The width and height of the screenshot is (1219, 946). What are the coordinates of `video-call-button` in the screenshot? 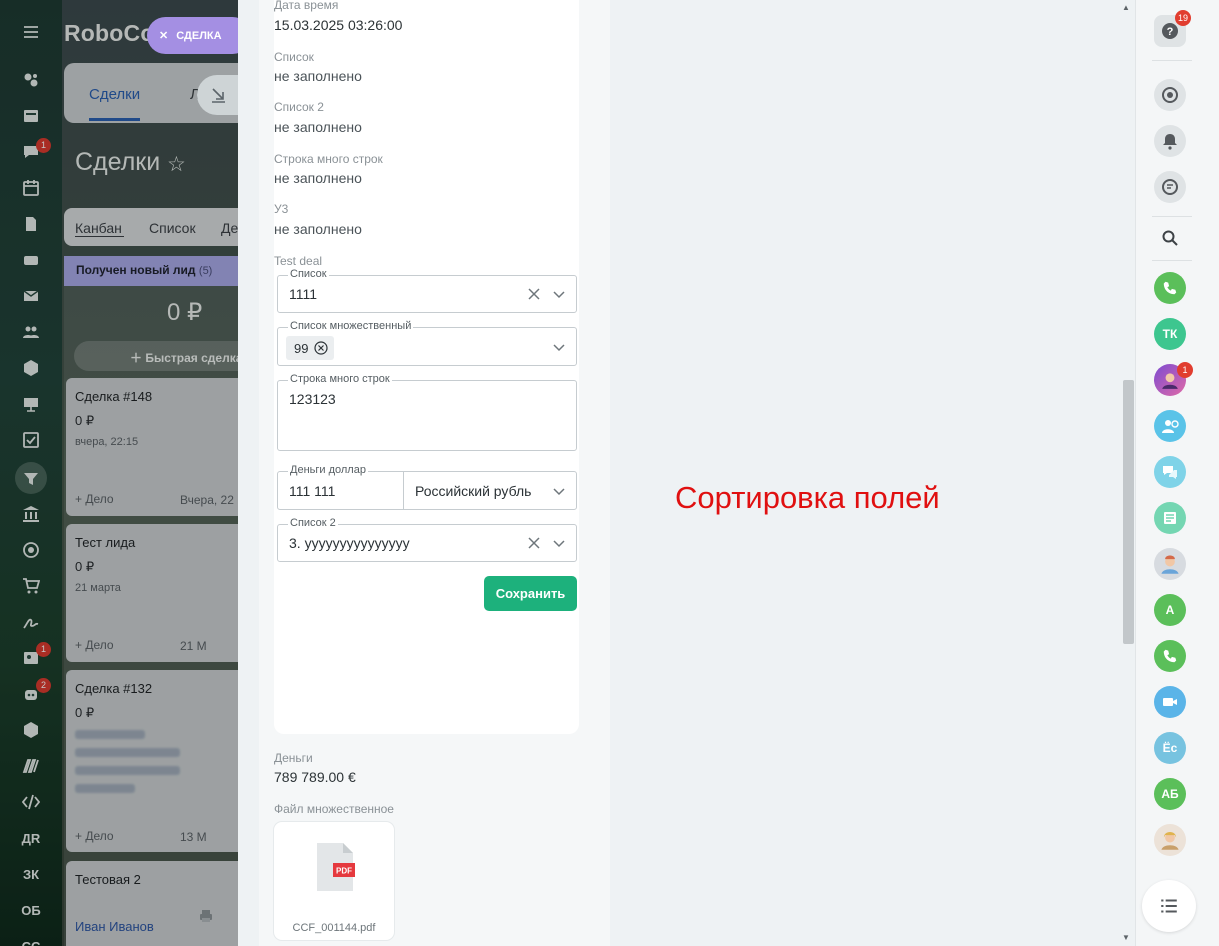 It's located at (1170, 702).